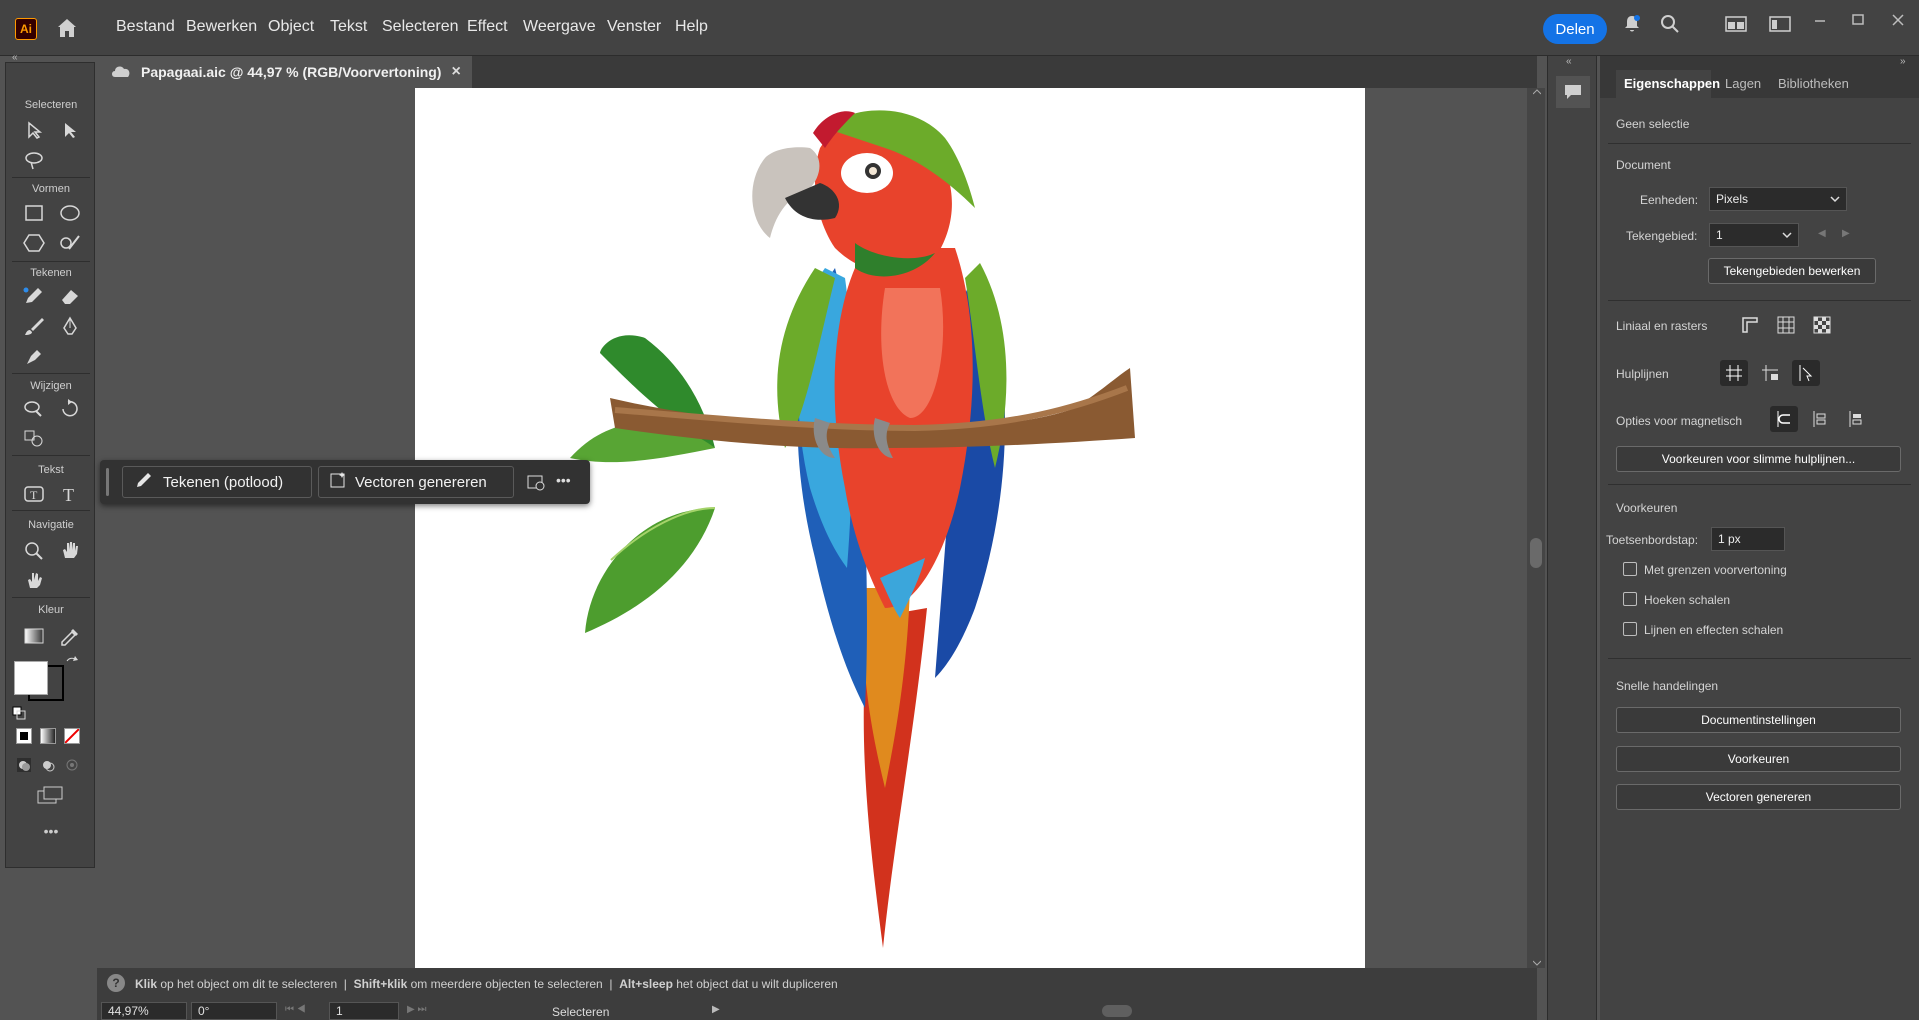  What do you see at coordinates (1898, 20) in the screenshot?
I see `close-window-icon` at bounding box center [1898, 20].